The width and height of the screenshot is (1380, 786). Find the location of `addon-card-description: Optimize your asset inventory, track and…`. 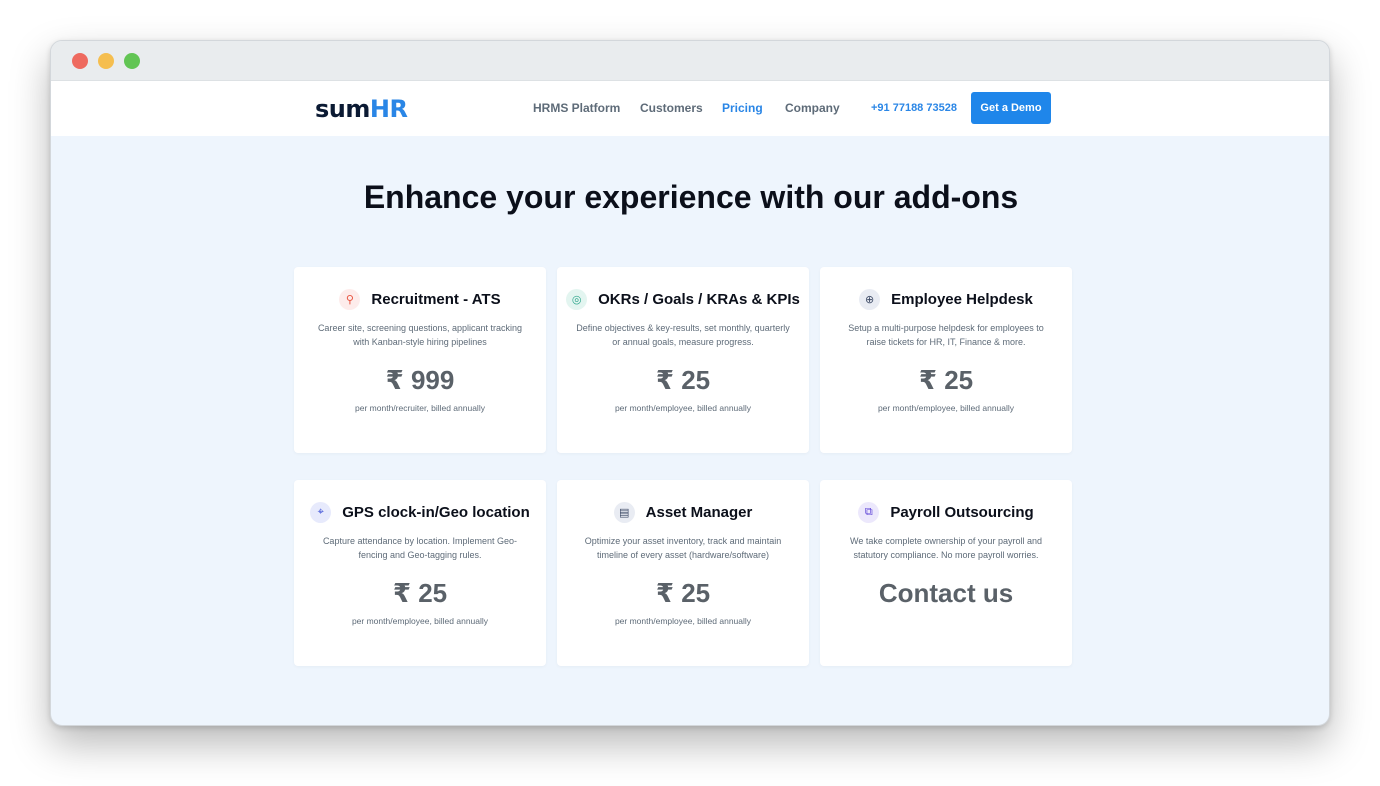

addon-card-description: Optimize your asset inventory, track and… is located at coordinates (683, 548).